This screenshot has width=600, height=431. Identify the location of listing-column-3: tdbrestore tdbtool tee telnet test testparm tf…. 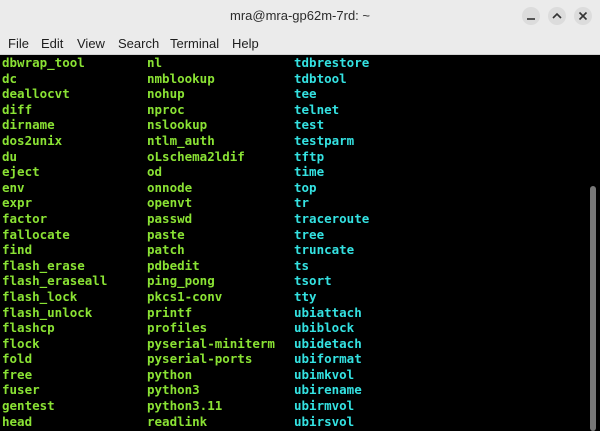
(331, 242).